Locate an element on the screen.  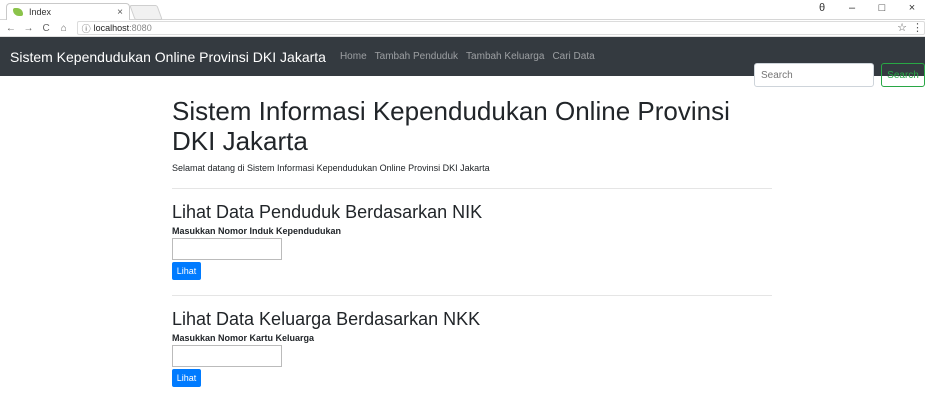
reload-icon: C is located at coordinates (46, 28).